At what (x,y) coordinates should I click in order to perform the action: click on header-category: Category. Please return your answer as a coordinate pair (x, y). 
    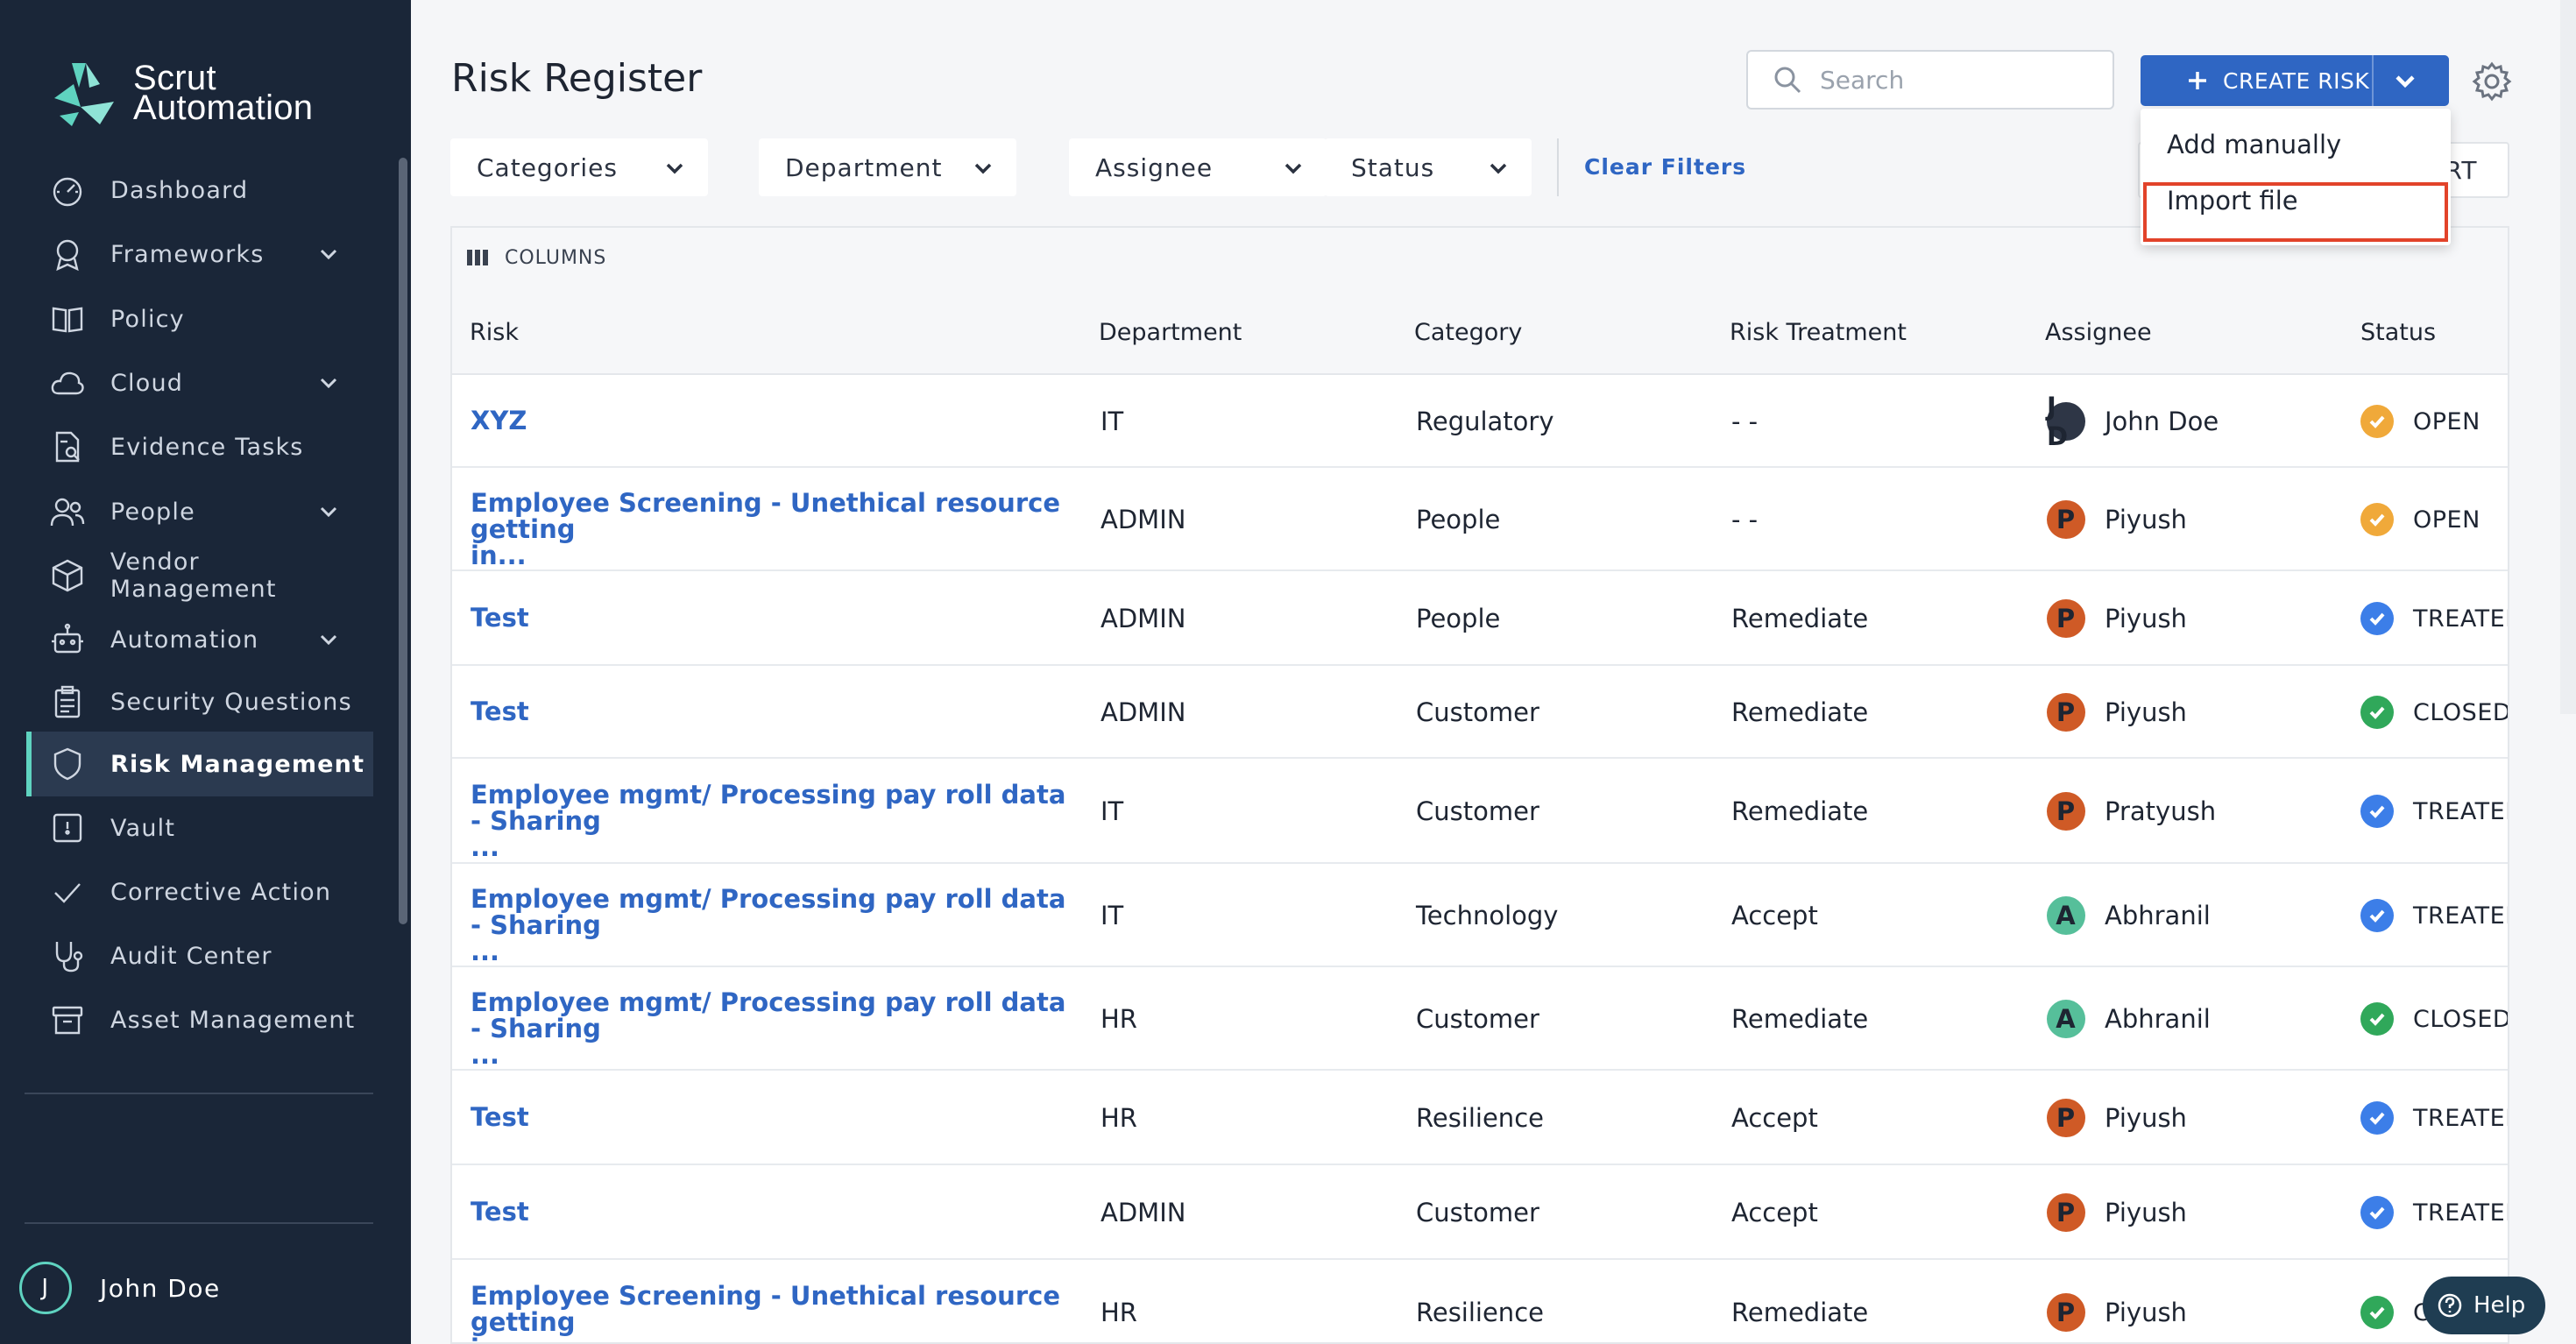
    Looking at the image, I should click on (1468, 333).